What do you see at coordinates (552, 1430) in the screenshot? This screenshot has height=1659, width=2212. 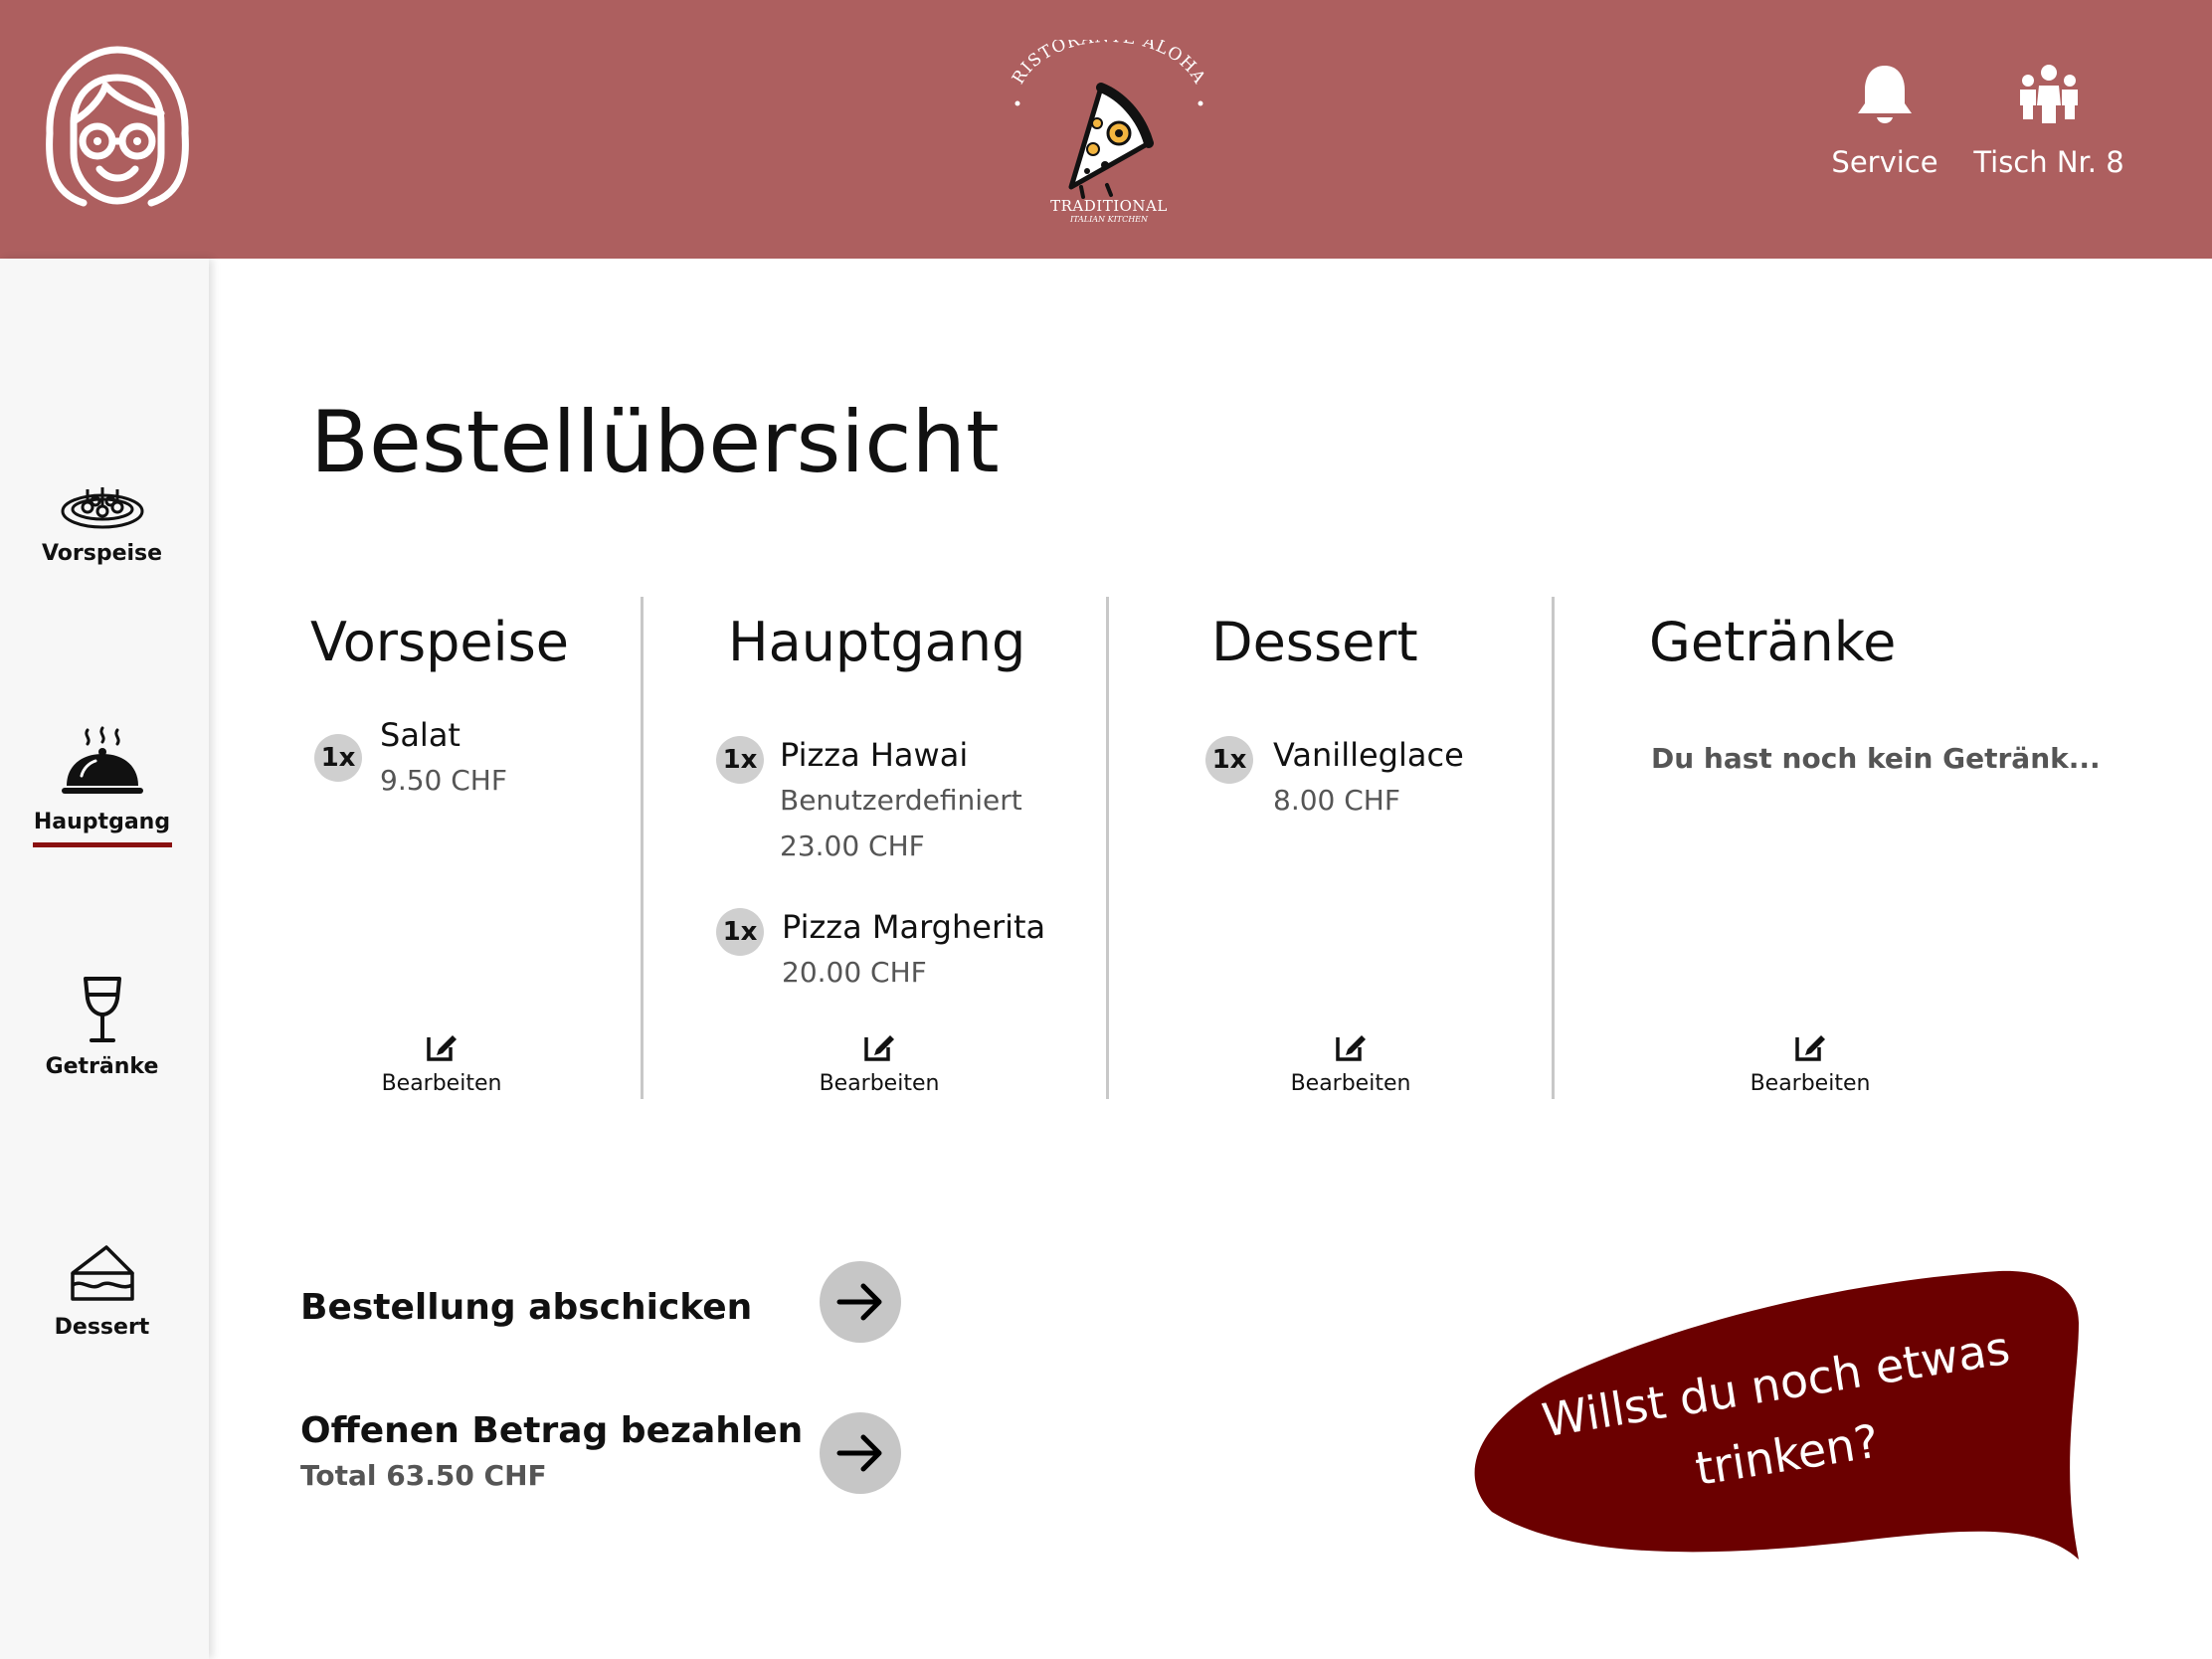 I see `pay-open-amount-label: Offenen Betrag bezahlen` at bounding box center [552, 1430].